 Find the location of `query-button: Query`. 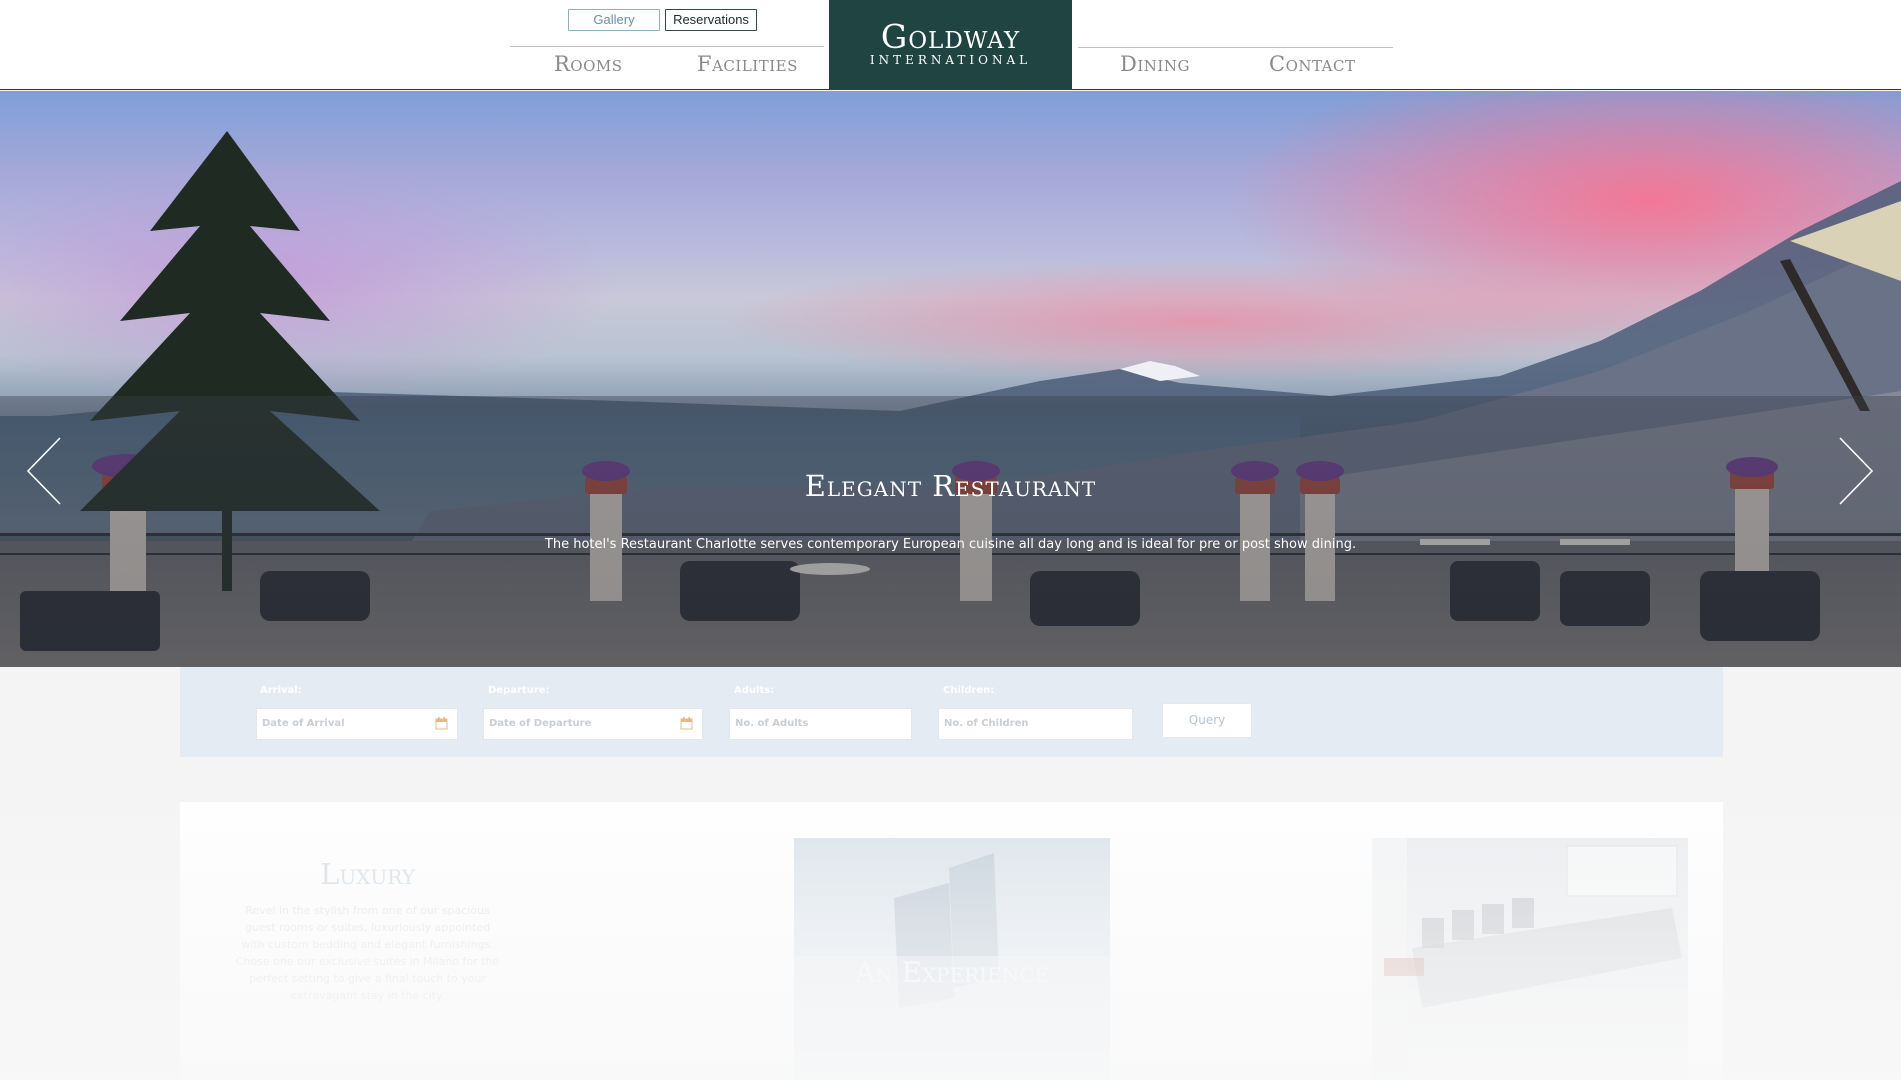

query-button: Query is located at coordinates (1207, 720).